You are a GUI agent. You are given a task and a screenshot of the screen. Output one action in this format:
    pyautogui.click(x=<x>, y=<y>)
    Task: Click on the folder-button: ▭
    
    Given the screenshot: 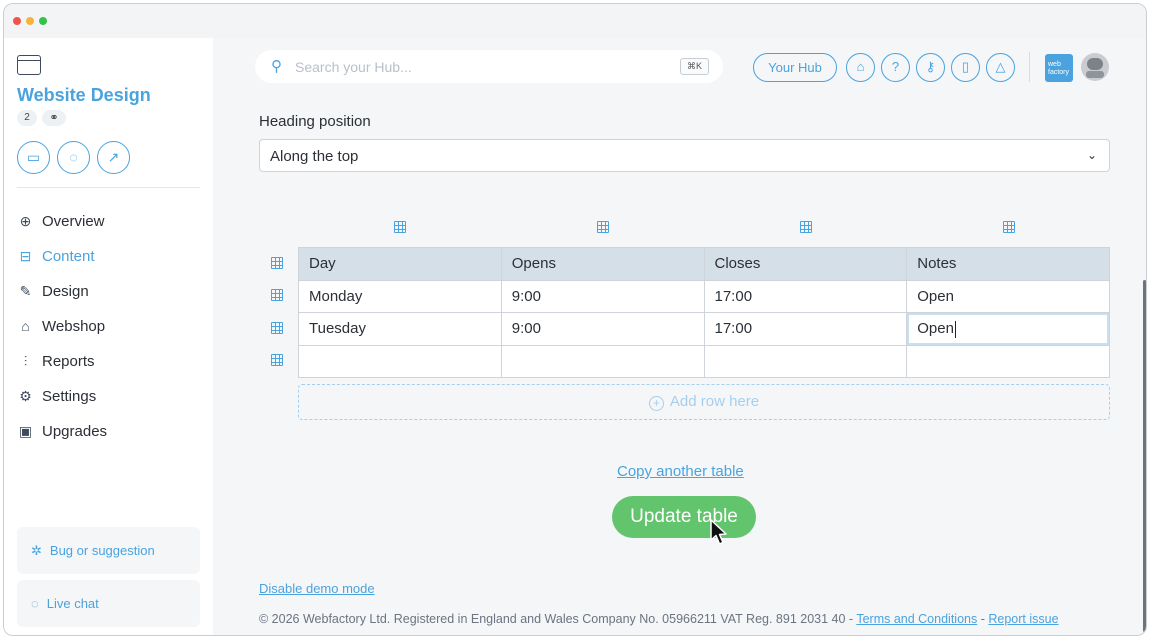 What is the action you would take?
    pyautogui.click(x=33, y=157)
    